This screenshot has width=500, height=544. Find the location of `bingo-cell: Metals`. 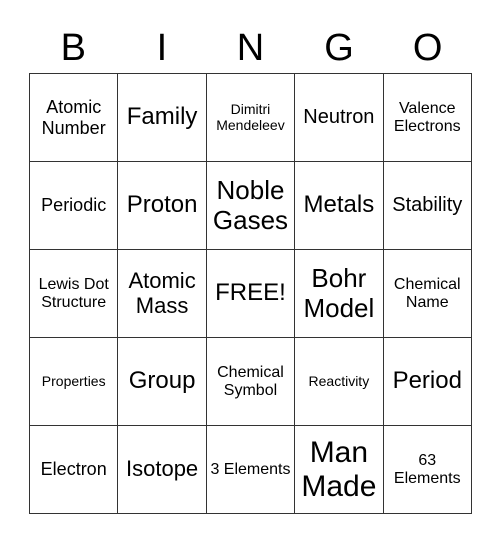

bingo-cell: Metals is located at coordinates (339, 206).